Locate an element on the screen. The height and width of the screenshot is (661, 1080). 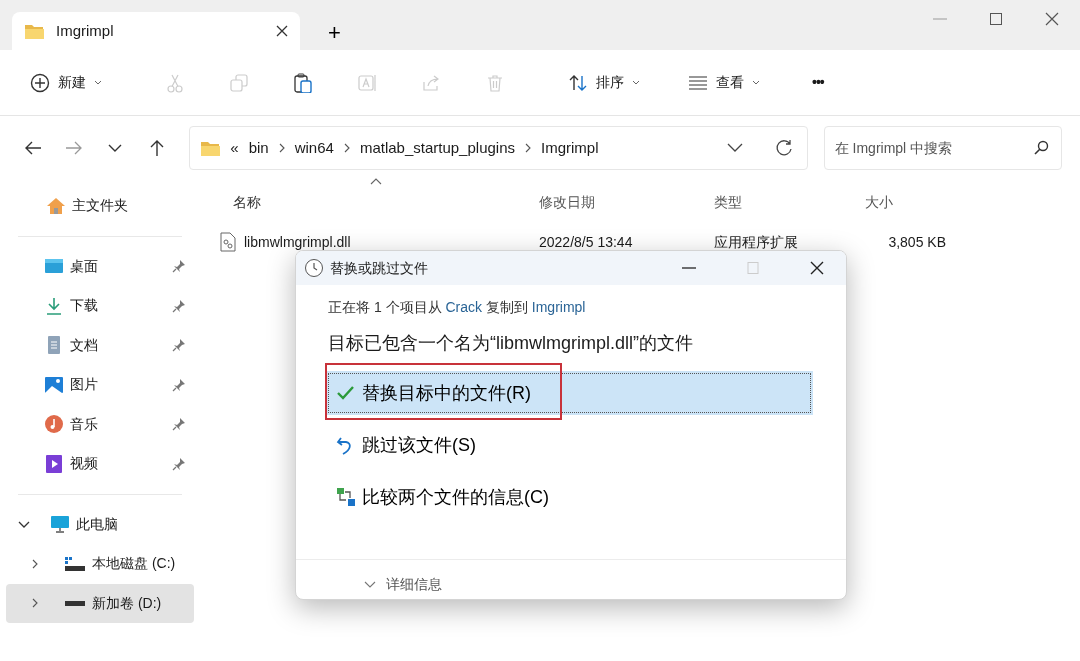
details-toggle: 详细信息 is located at coordinates (385, 577).